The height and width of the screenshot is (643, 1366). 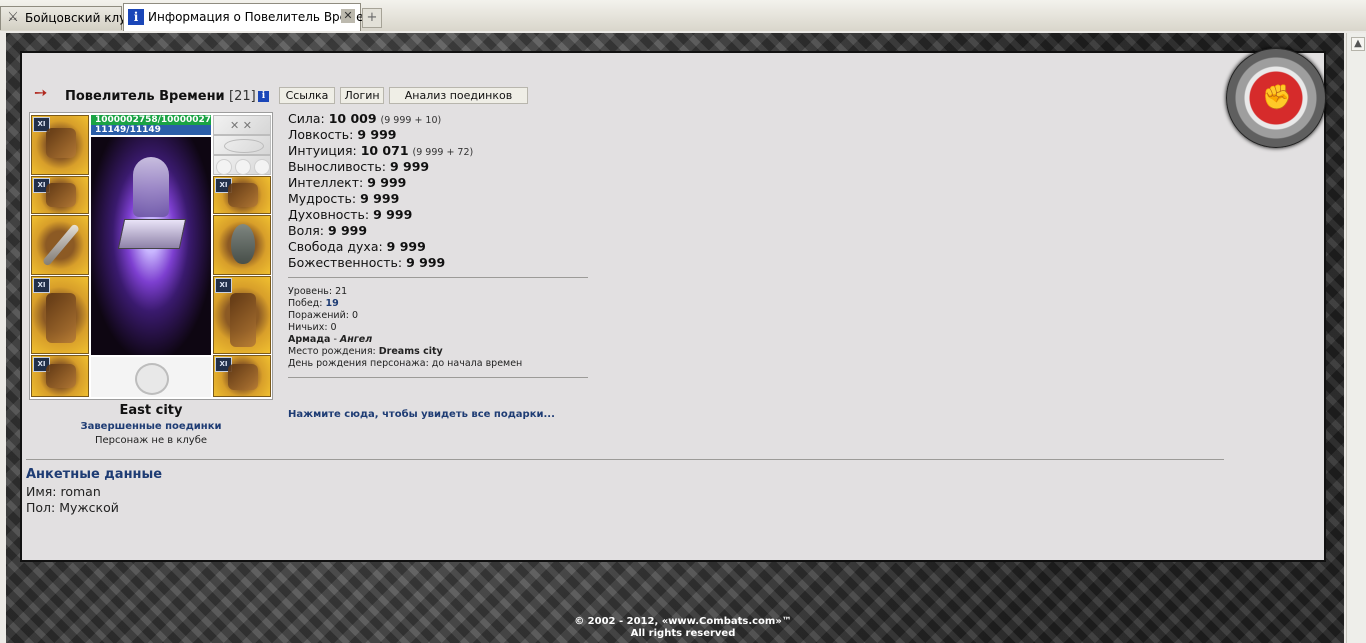 What do you see at coordinates (152, 234) in the screenshot?
I see `spellbook` at bounding box center [152, 234].